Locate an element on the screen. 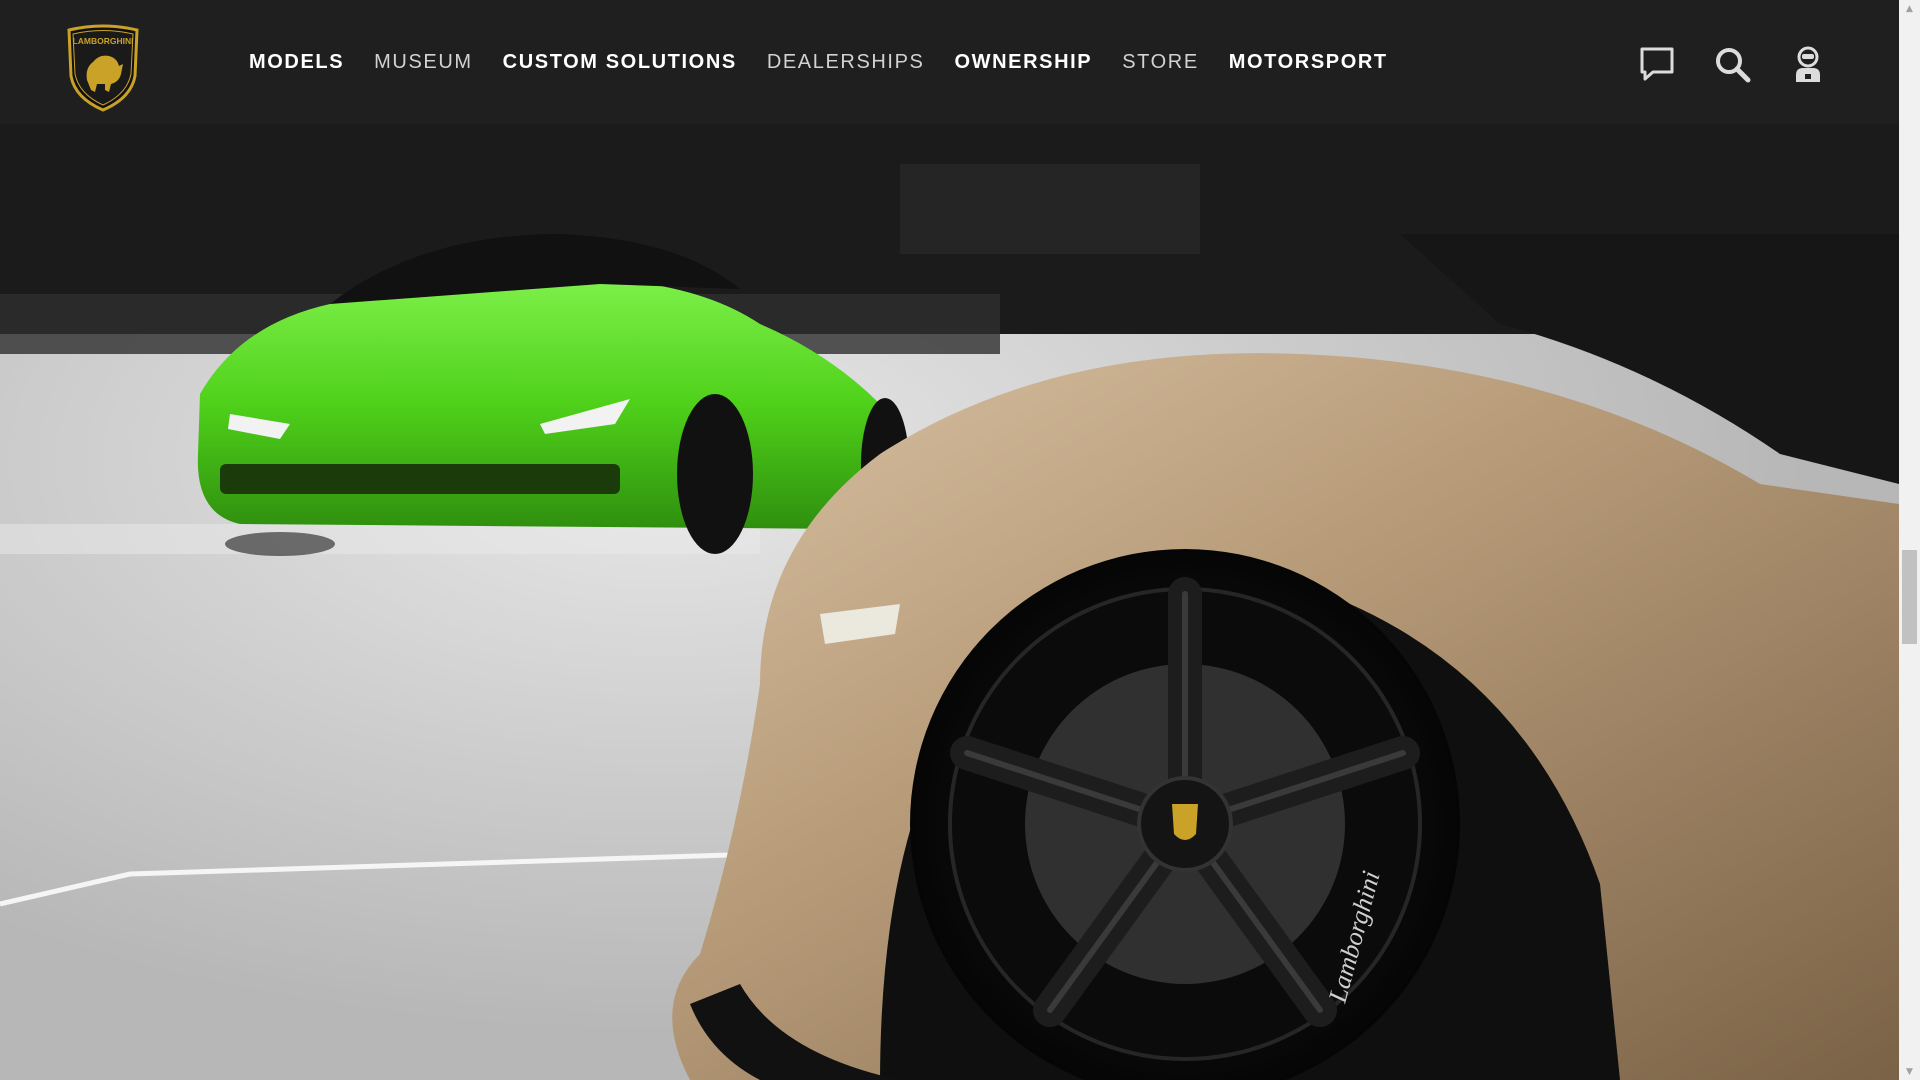 The height and width of the screenshot is (1080, 1920). scroll-up-arrow-icon: ▲ is located at coordinates (1909, 8).